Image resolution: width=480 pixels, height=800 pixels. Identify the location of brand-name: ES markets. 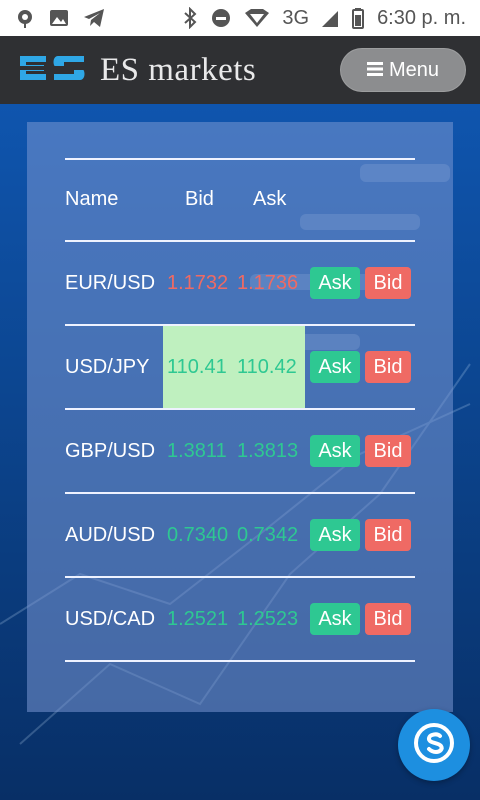
(178, 69).